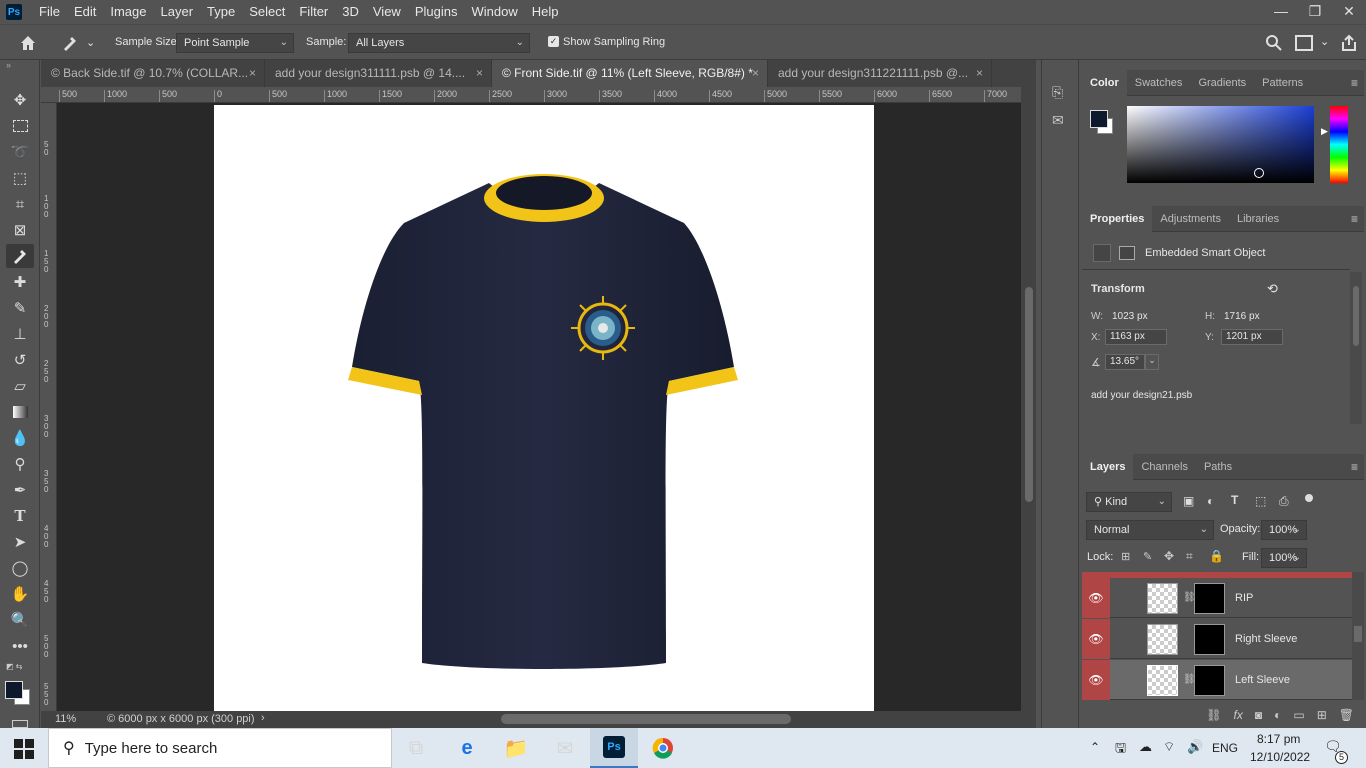  I want to click on blend-mode-dropdown: Normal ⌄, so click(1150, 530).